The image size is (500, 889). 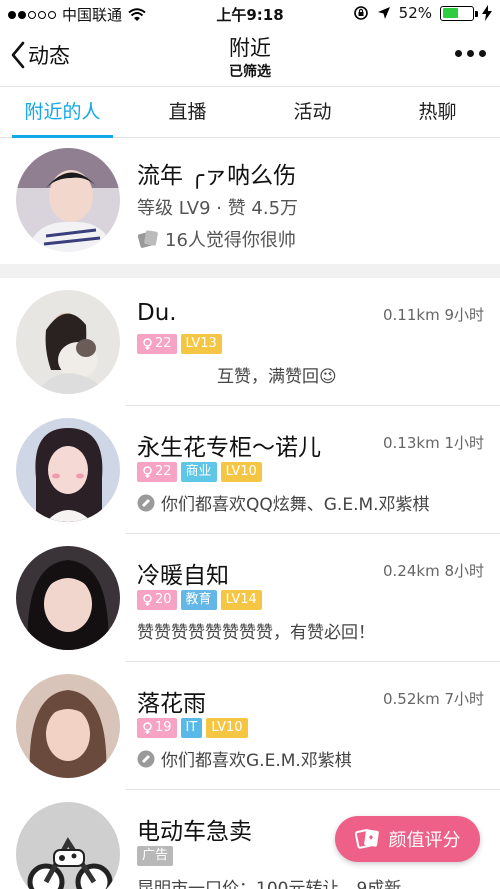 I want to click on badge-group: 20 教育 LV14, so click(x=199, y=600).